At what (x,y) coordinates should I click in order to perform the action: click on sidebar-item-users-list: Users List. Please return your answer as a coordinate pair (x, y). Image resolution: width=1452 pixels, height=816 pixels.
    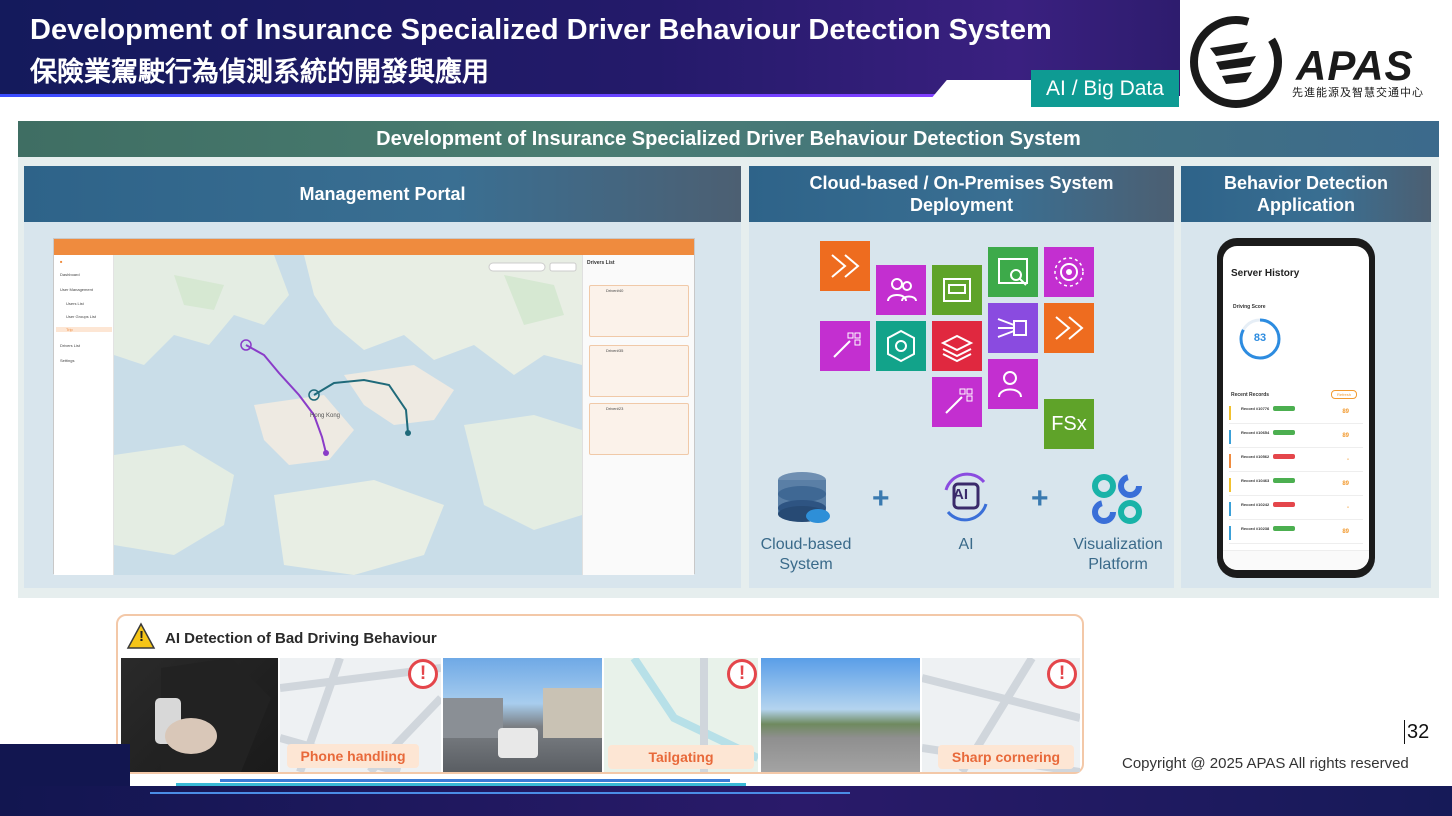
    Looking at the image, I should click on (75, 303).